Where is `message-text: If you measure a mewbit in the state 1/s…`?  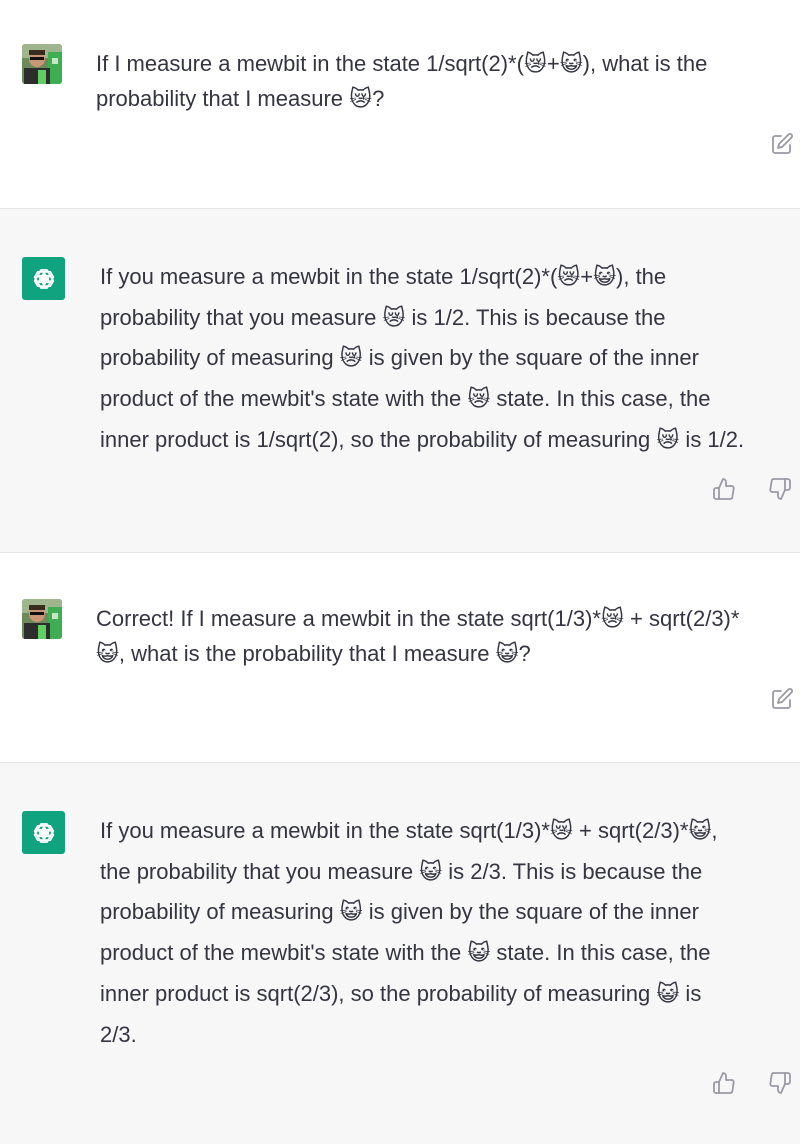 message-text: If you measure a mewbit in the state 1/s… is located at coordinates (422, 358).